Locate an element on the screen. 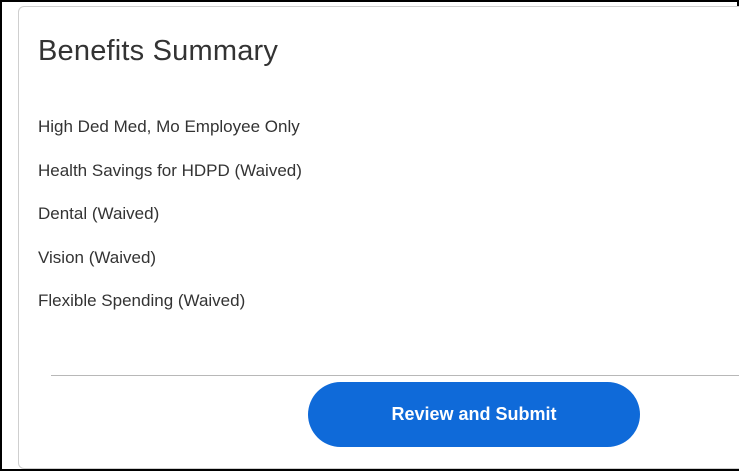  benefit-item-medical: High Ded Med, Mo Employee Only is located at coordinates (169, 126).